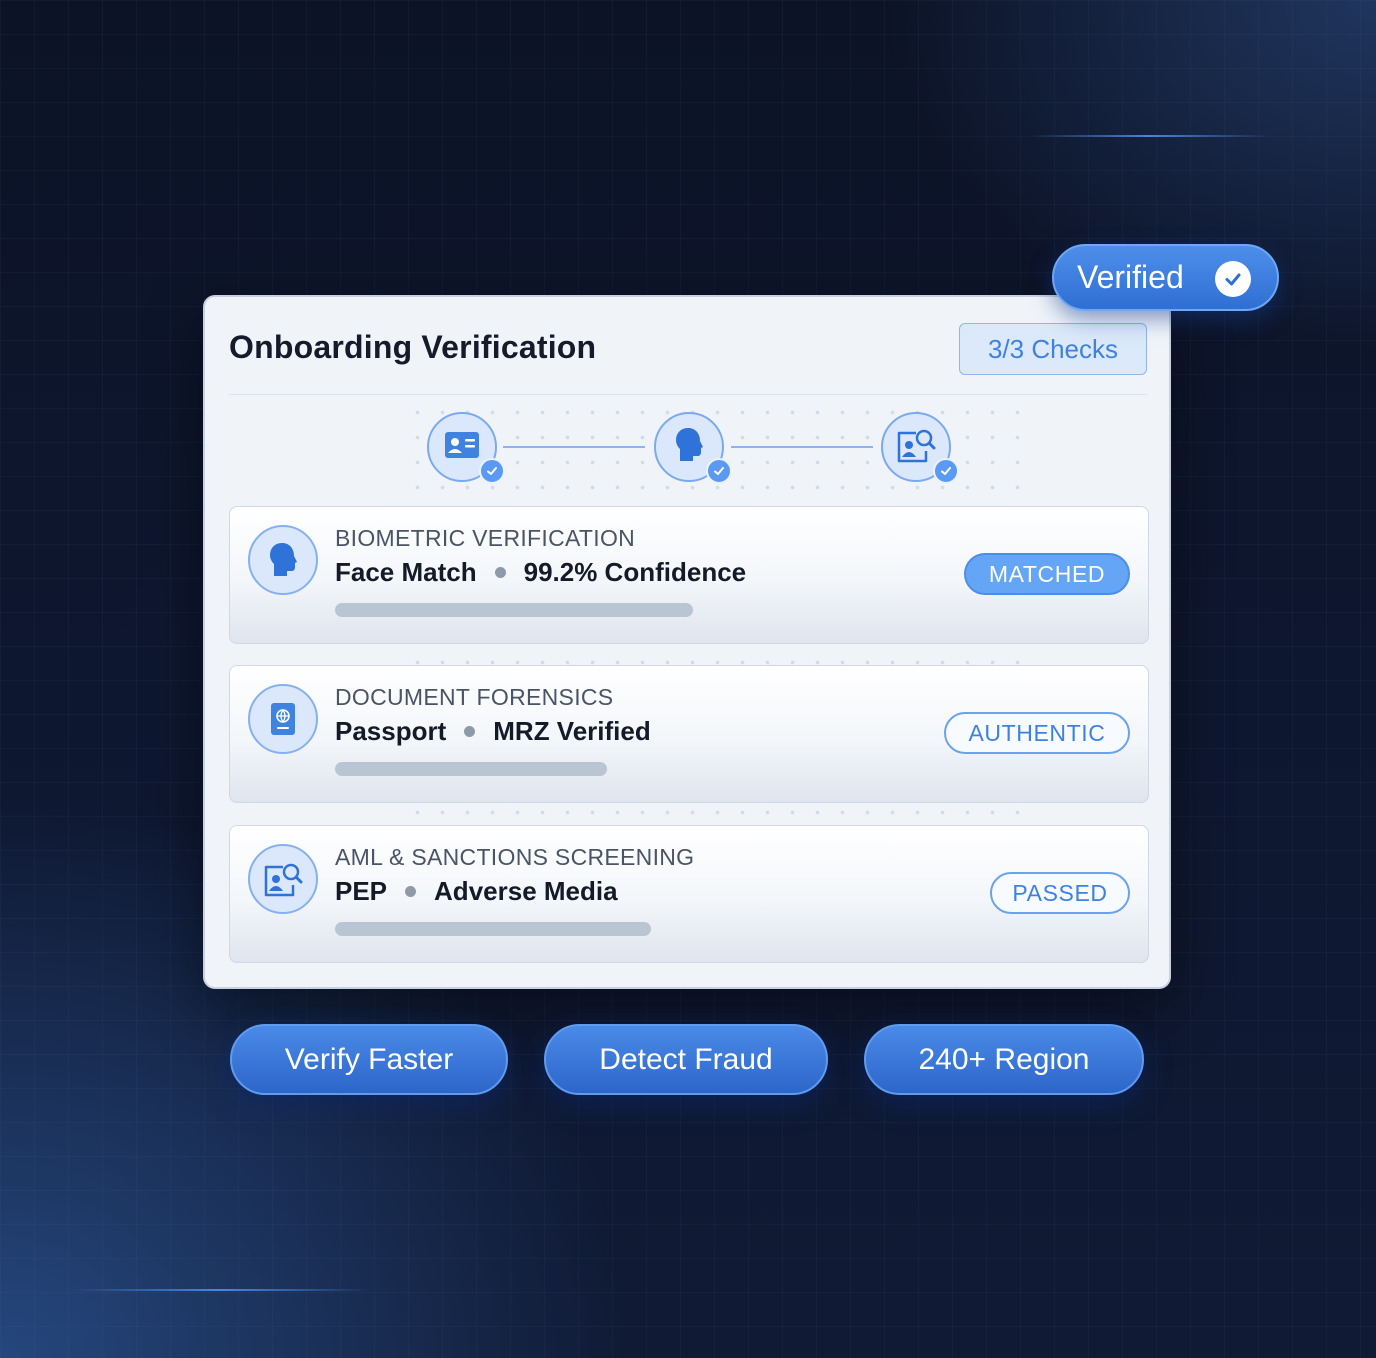 The image size is (1376, 1358). I want to click on check-detail-secondary: 99.2% Confidence, so click(635, 572).